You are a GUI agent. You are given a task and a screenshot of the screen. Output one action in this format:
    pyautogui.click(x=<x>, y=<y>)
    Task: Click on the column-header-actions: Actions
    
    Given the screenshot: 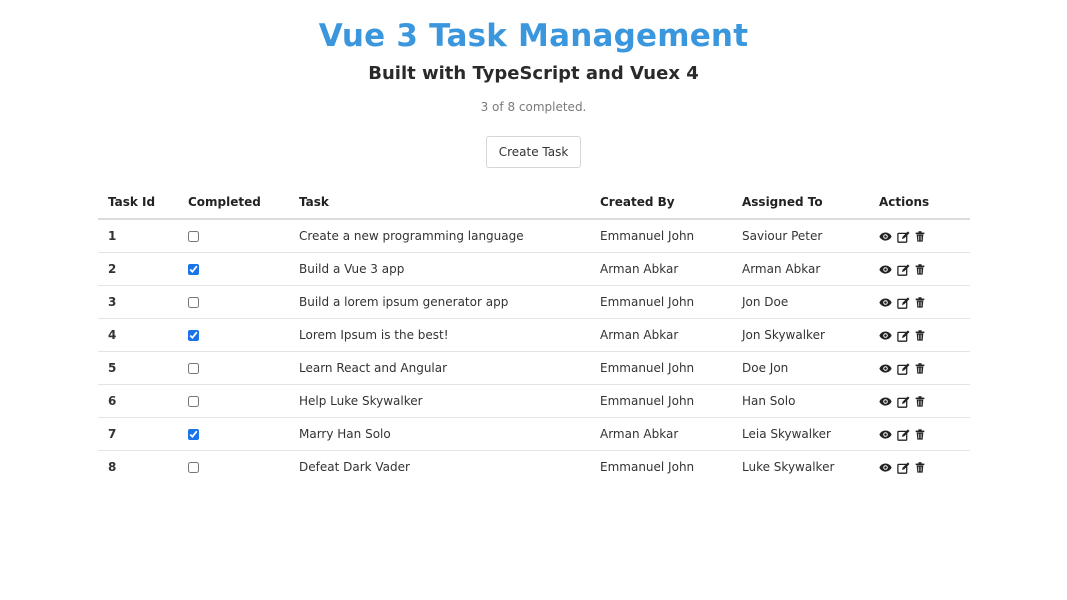 What is the action you would take?
    pyautogui.click(x=919, y=203)
    